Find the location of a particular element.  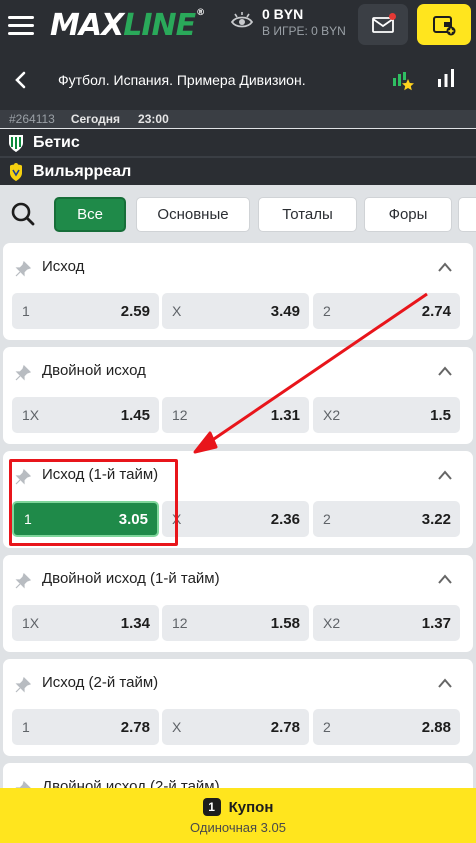

deposit-button is located at coordinates (444, 24).